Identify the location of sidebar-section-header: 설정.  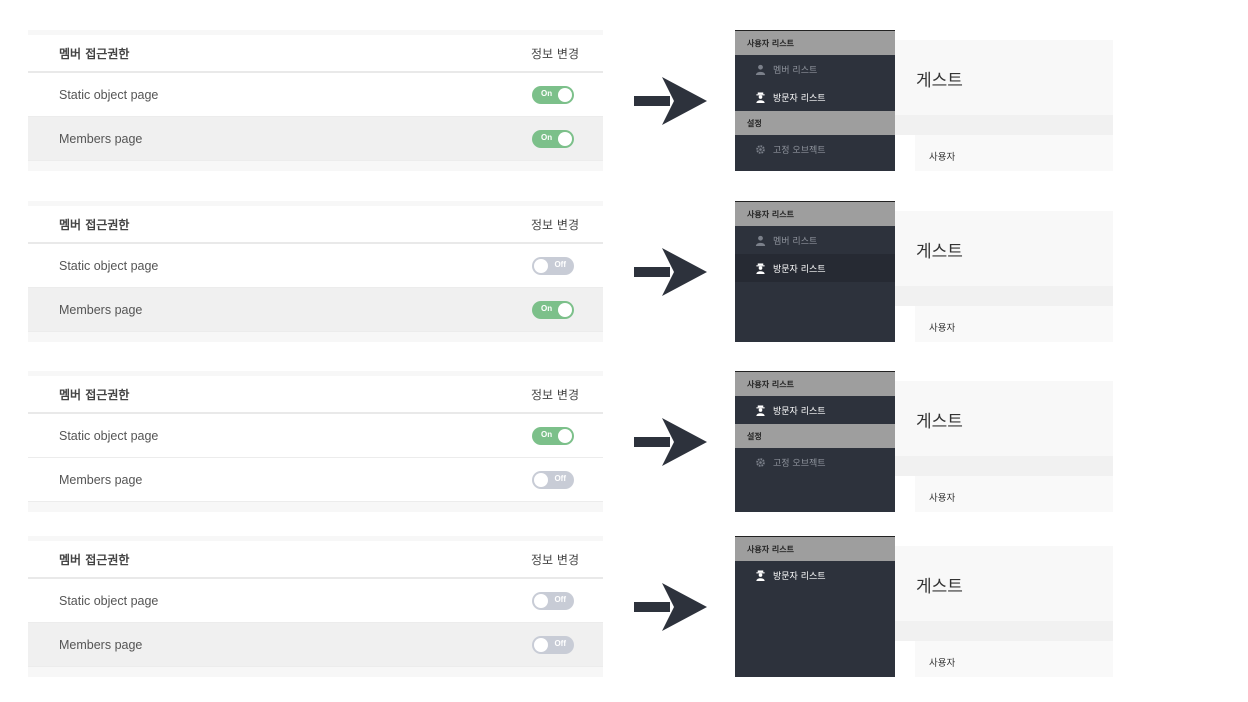
(815, 436).